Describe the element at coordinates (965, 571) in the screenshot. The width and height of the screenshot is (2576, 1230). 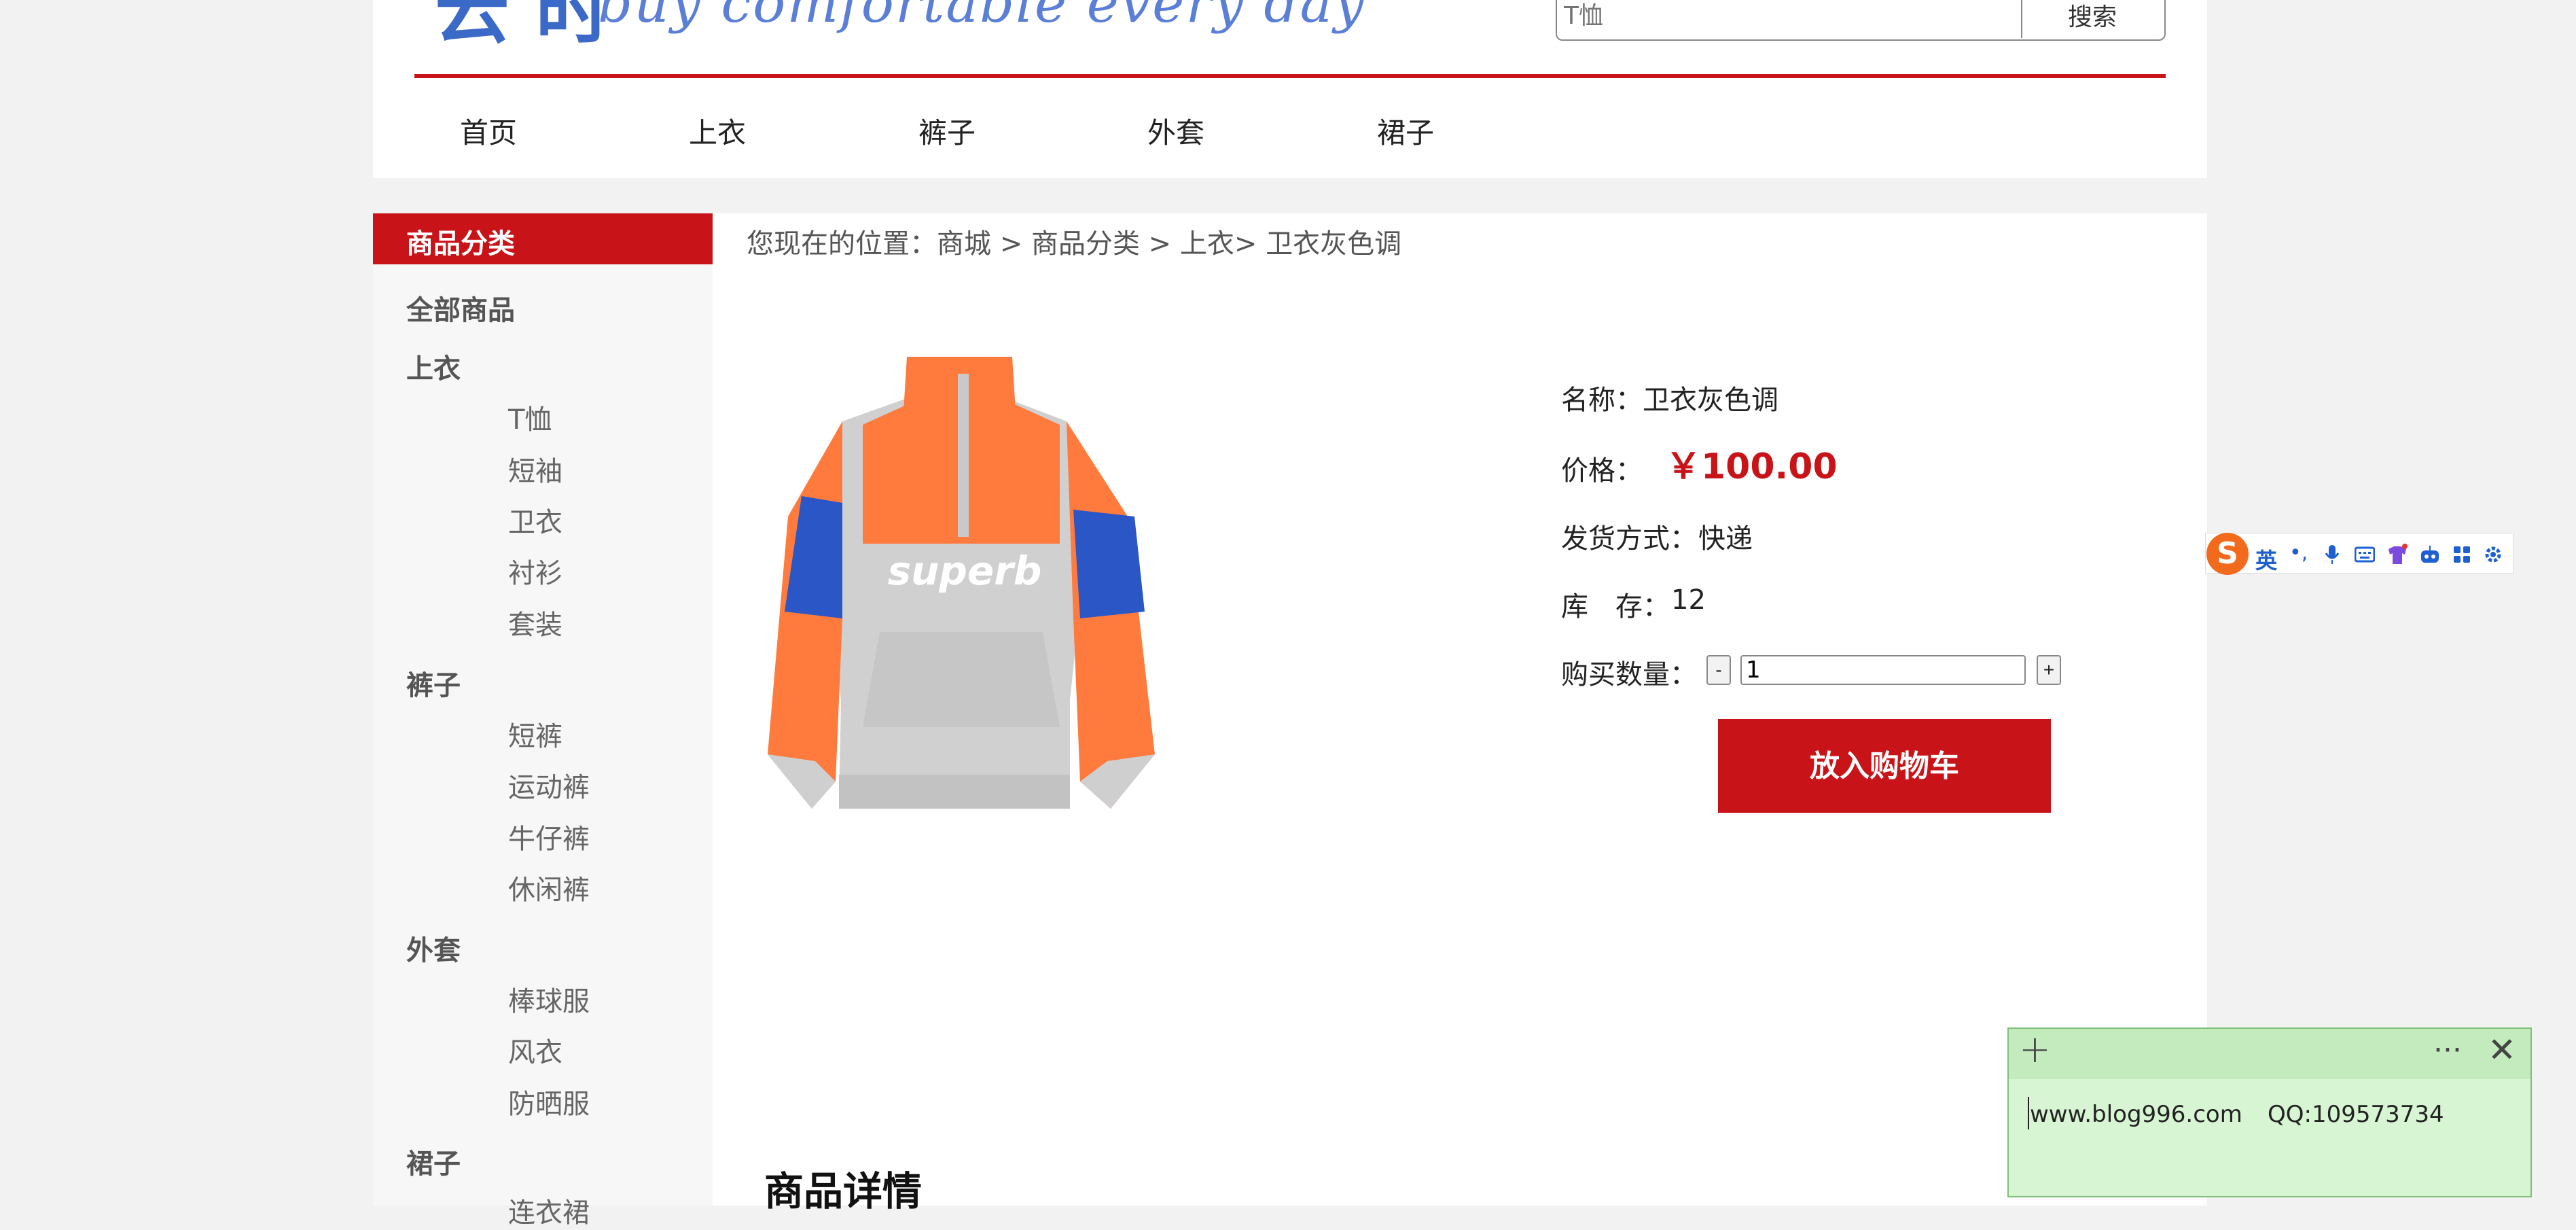
I see `product-image-logo: superb` at that location.